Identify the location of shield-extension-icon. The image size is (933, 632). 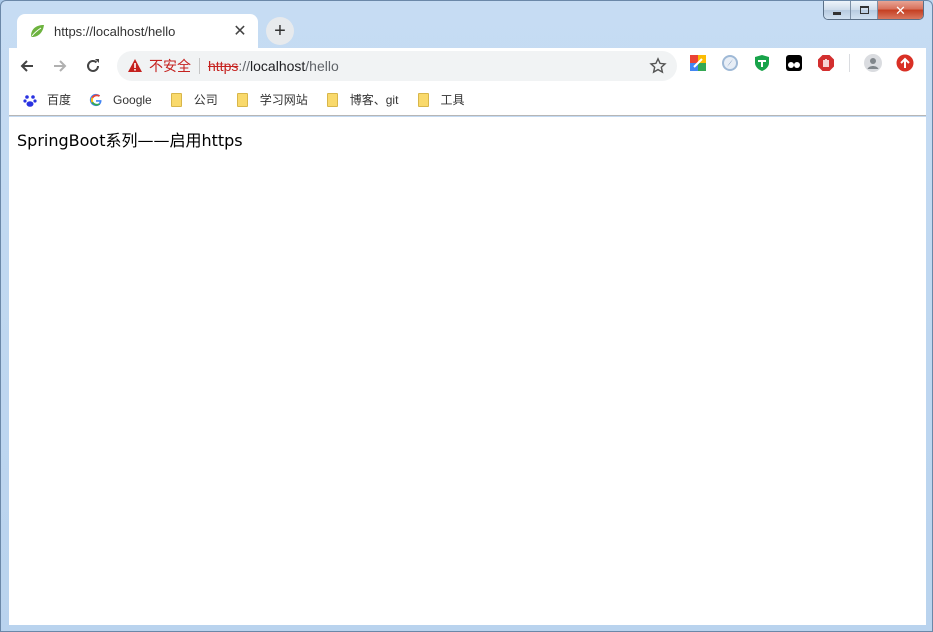
(762, 63).